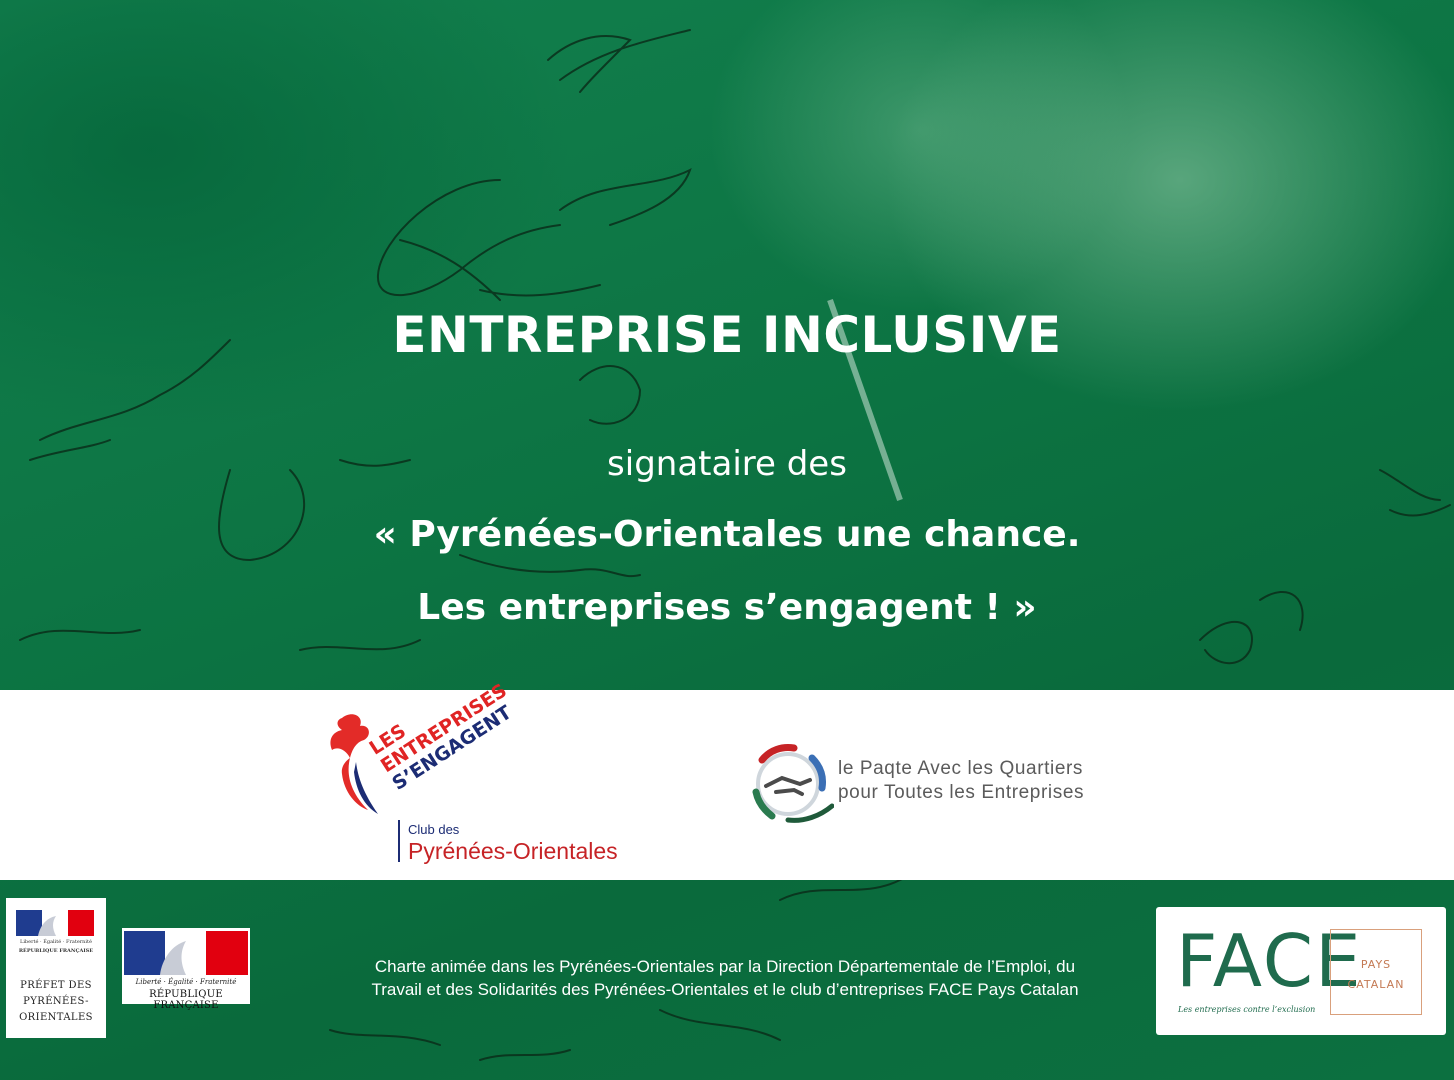  Describe the element at coordinates (513, 851) in the screenshot. I see `club-name: Pyrénées-Orientales` at that location.